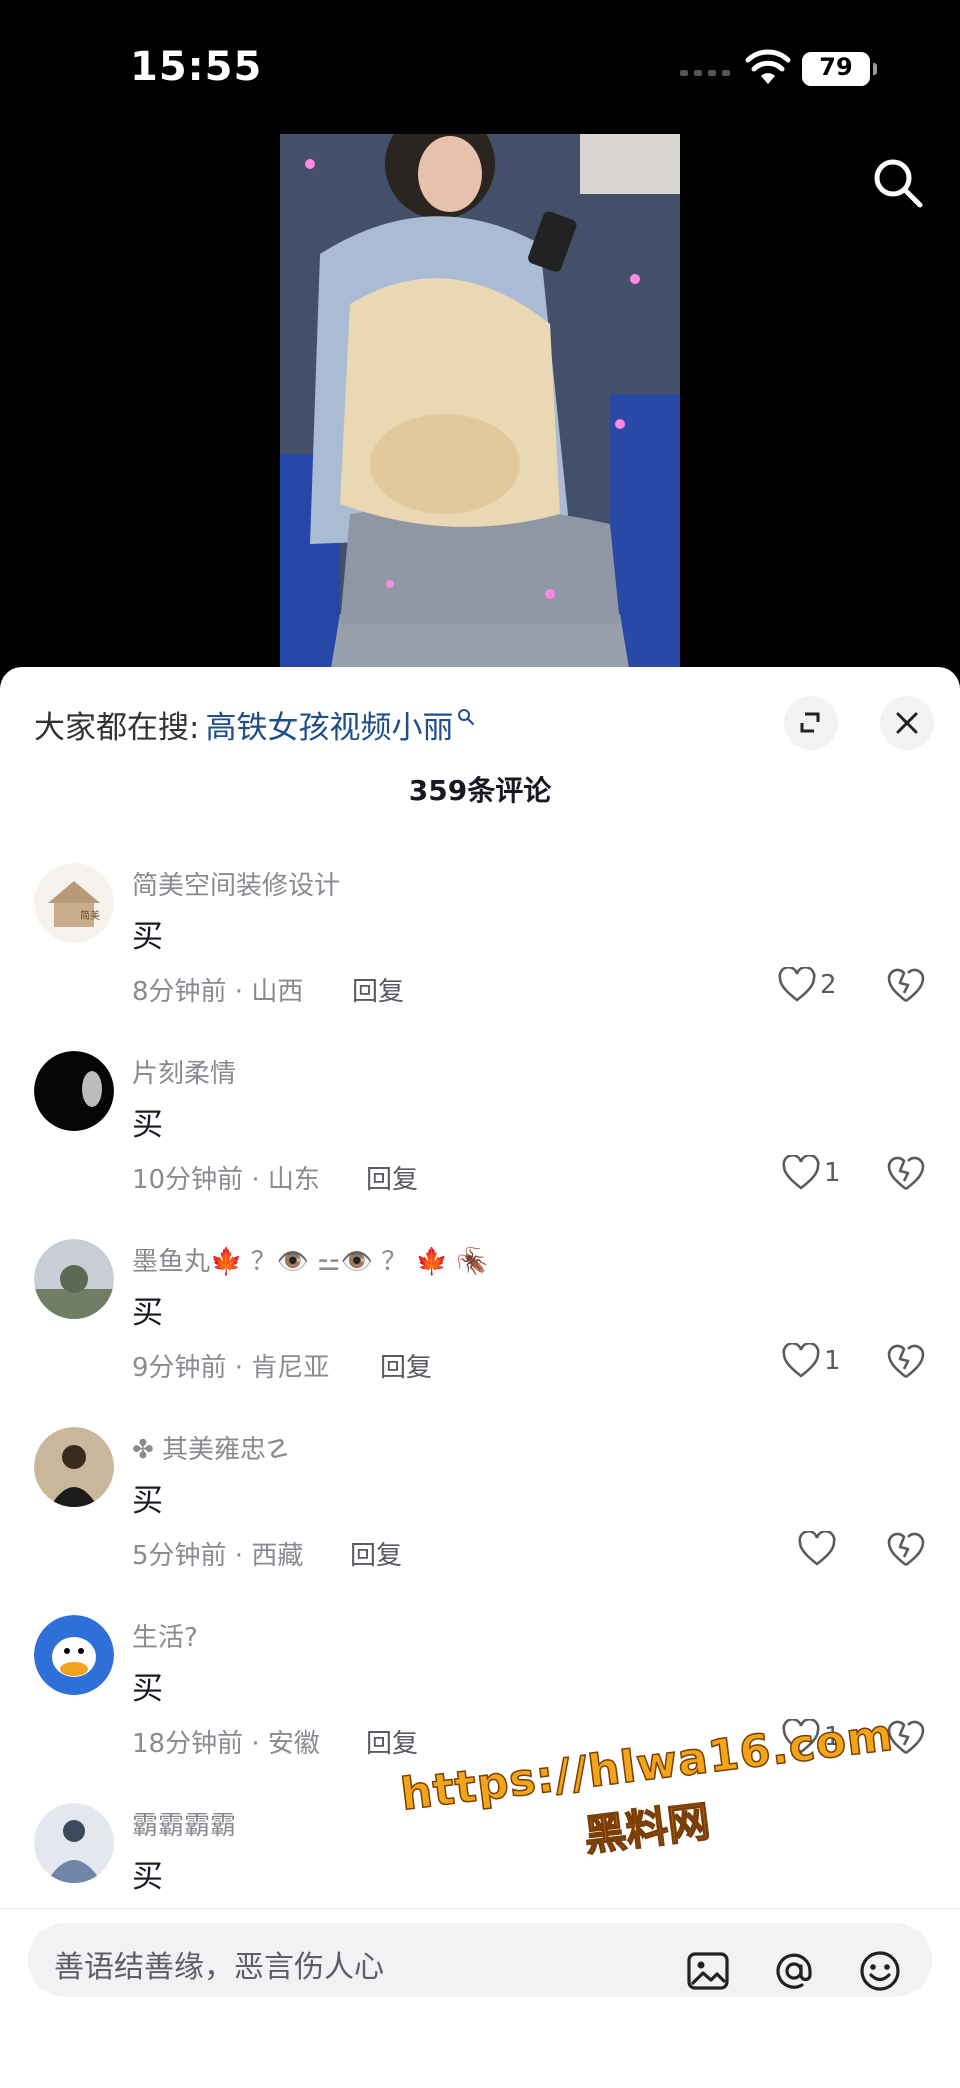 The height and width of the screenshot is (2088, 960). What do you see at coordinates (480, 957) in the screenshot?
I see `comment-item: 简美 简美空间装修设计 买 8分钟前 · 山西 回复 2` at bounding box center [480, 957].